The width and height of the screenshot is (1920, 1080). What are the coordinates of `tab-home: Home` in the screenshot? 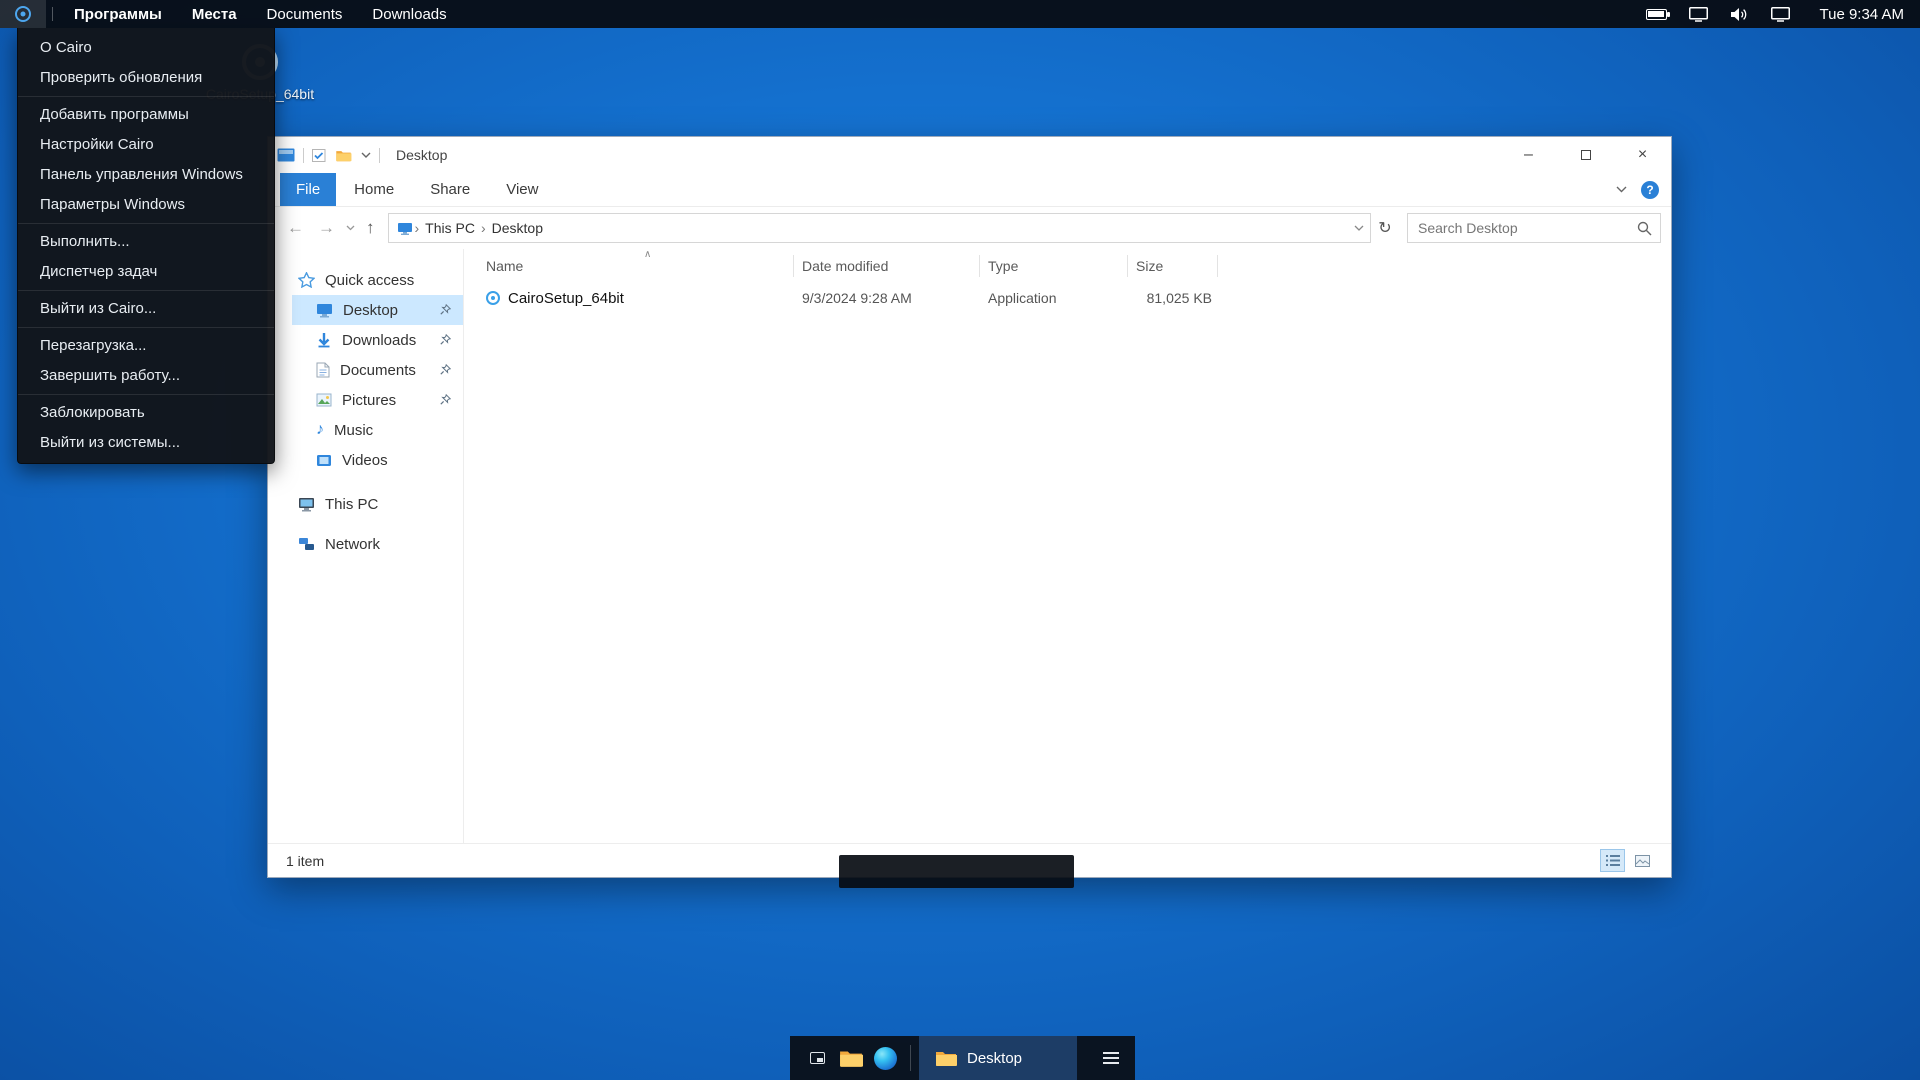 It's located at (374, 189).